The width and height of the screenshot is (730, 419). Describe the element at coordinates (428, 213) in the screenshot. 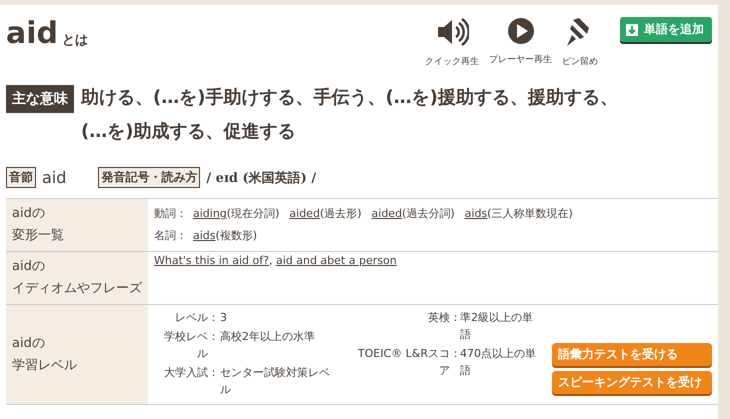

I see `form-note: (過去分詞)` at that location.